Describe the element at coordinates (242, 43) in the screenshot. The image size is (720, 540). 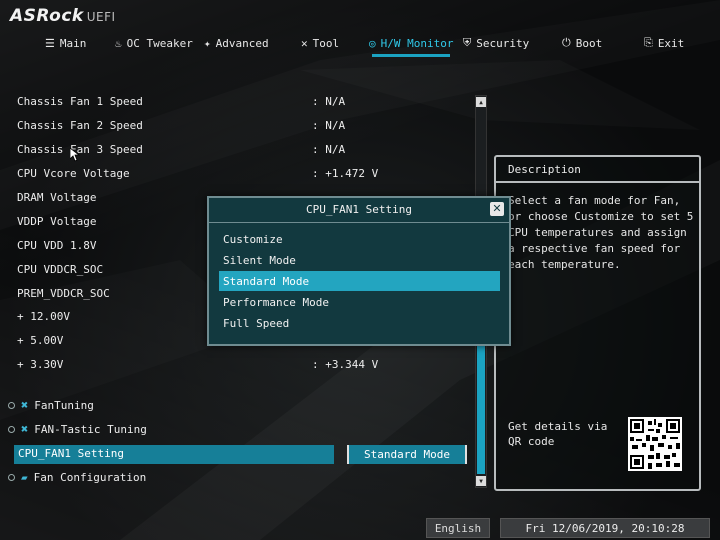
I see `tab-advanced-label: Advanced` at that location.